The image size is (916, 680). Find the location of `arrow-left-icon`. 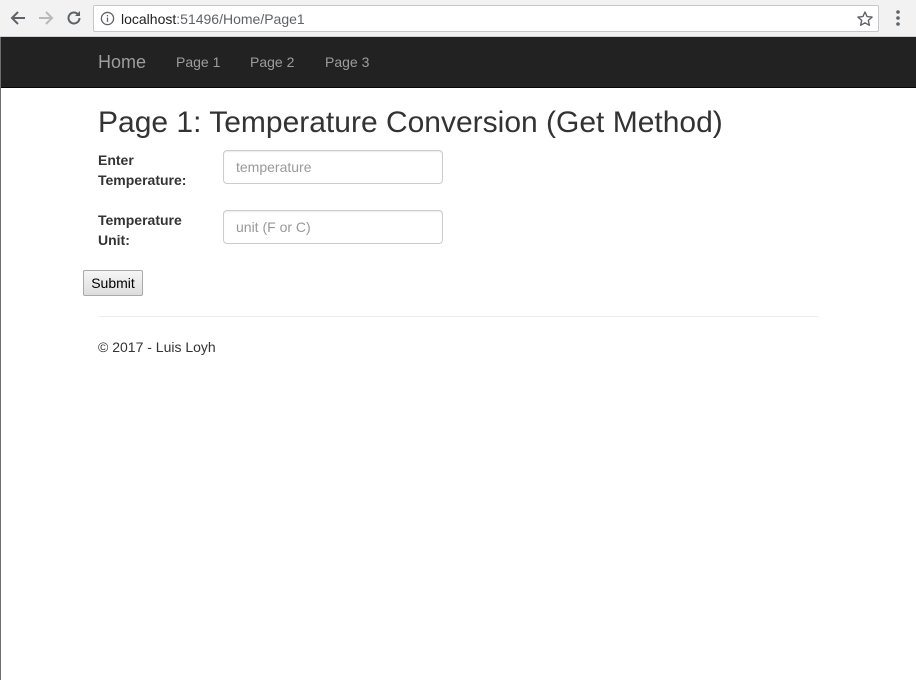

arrow-left-icon is located at coordinates (17, 18).